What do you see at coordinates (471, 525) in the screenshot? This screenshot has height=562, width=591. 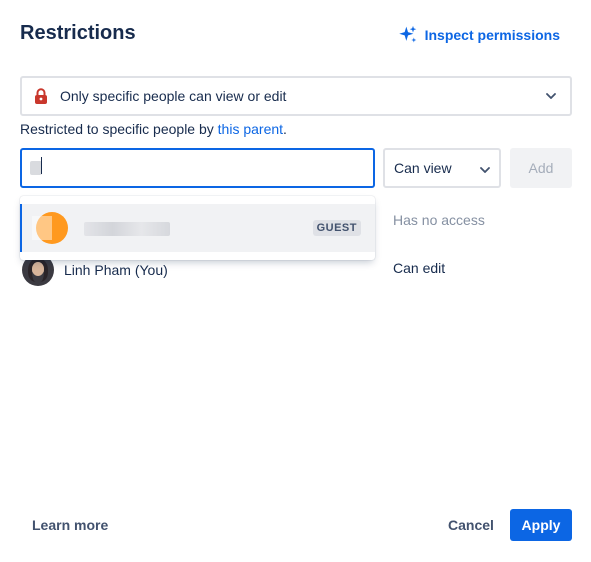 I see `cancel-button: Cancel` at bounding box center [471, 525].